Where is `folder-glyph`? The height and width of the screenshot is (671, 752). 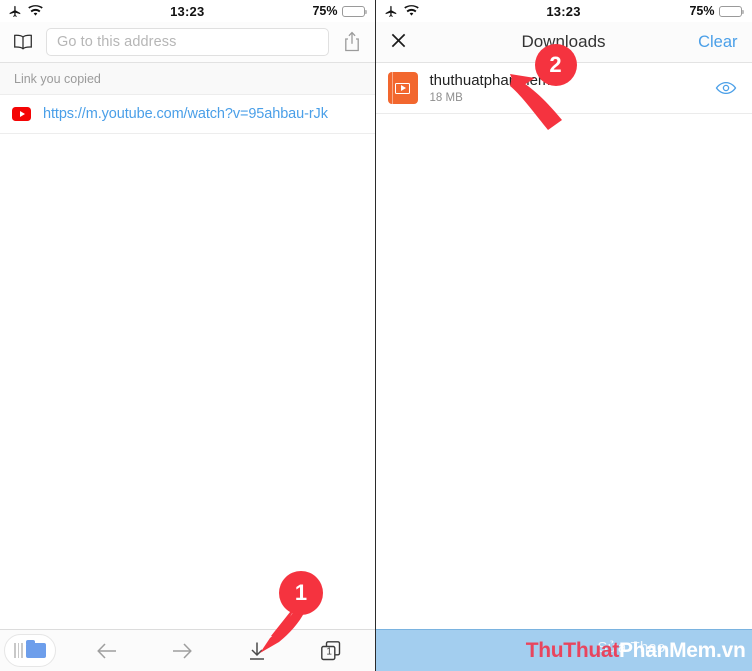
folder-glyph is located at coordinates (35, 649).